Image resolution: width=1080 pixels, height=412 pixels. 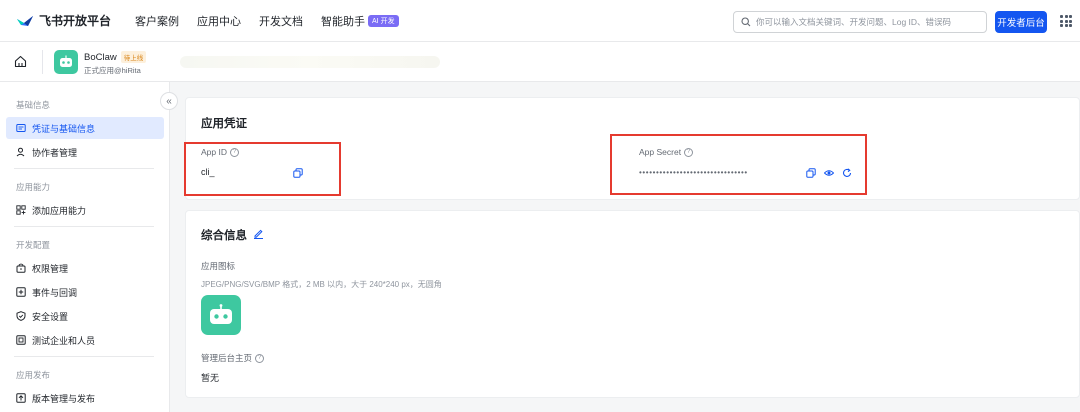 I want to click on sidebar-section-dev-config: 开发配置, so click(x=33, y=245).